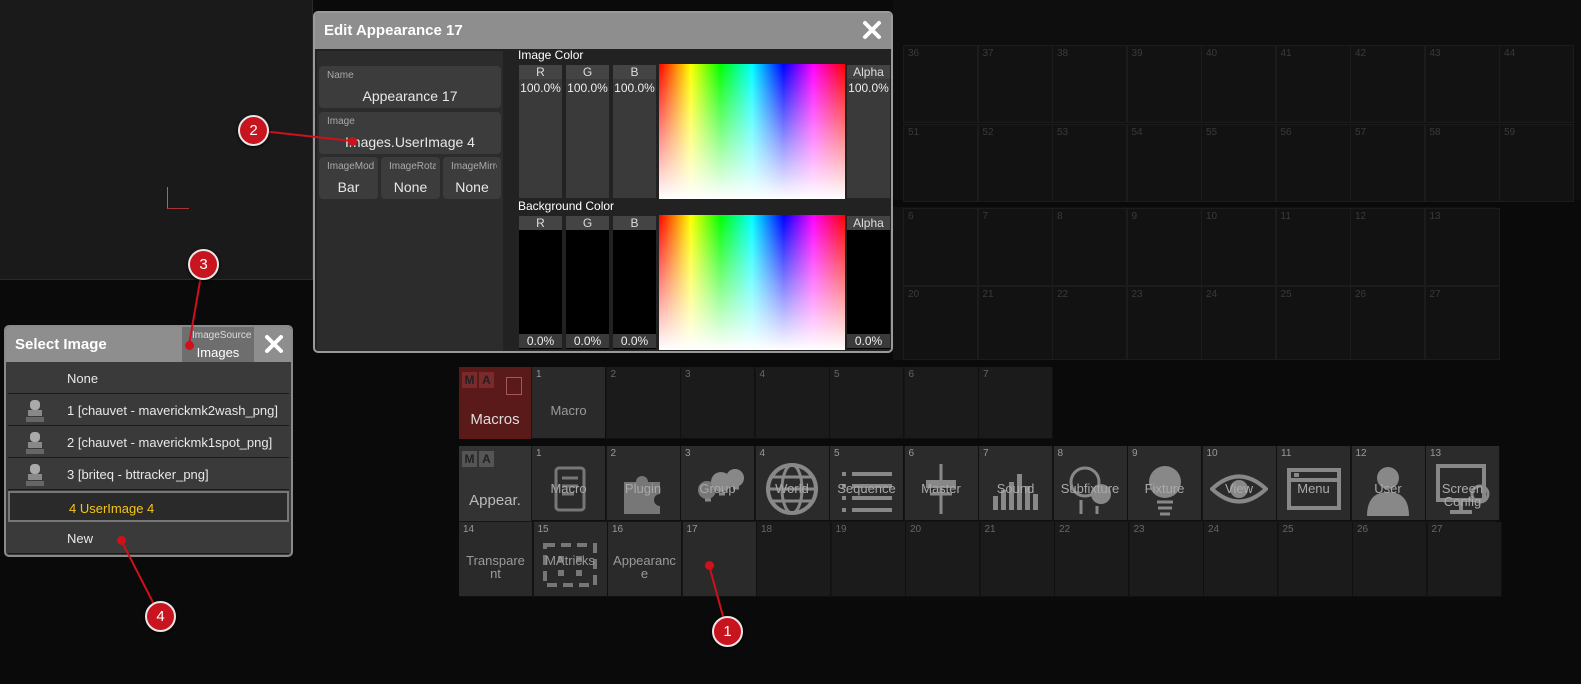 The width and height of the screenshot is (1581, 684). What do you see at coordinates (486, 459) in the screenshot?
I see `ma-letter-a: A` at bounding box center [486, 459].